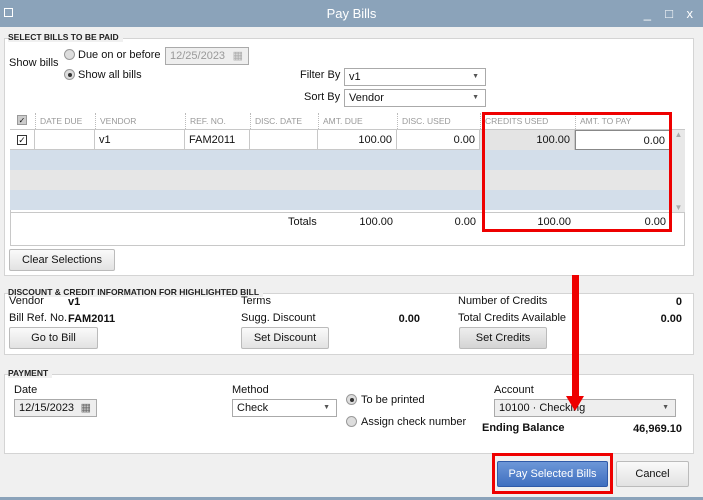  What do you see at coordinates (351, 399) in the screenshot?
I see `to-be-printed-radio` at bounding box center [351, 399].